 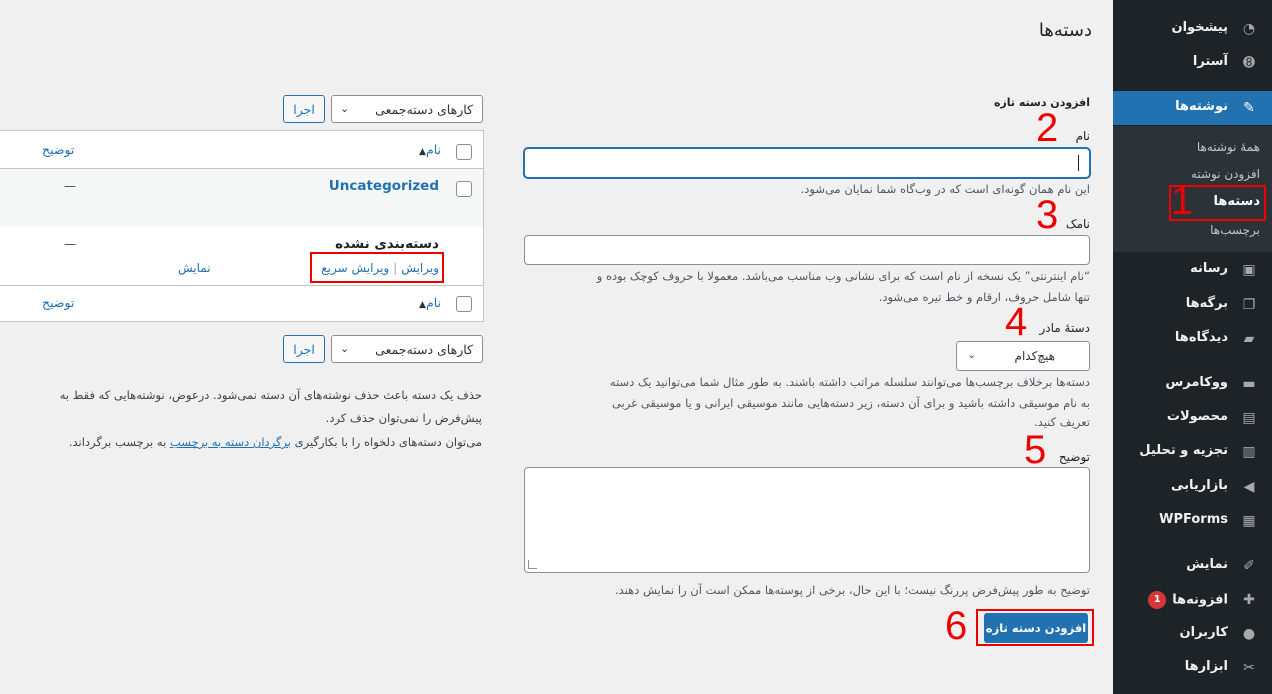 I want to click on menu-comments: ▰ دیدگاه‌ها, so click(x=1192, y=339).